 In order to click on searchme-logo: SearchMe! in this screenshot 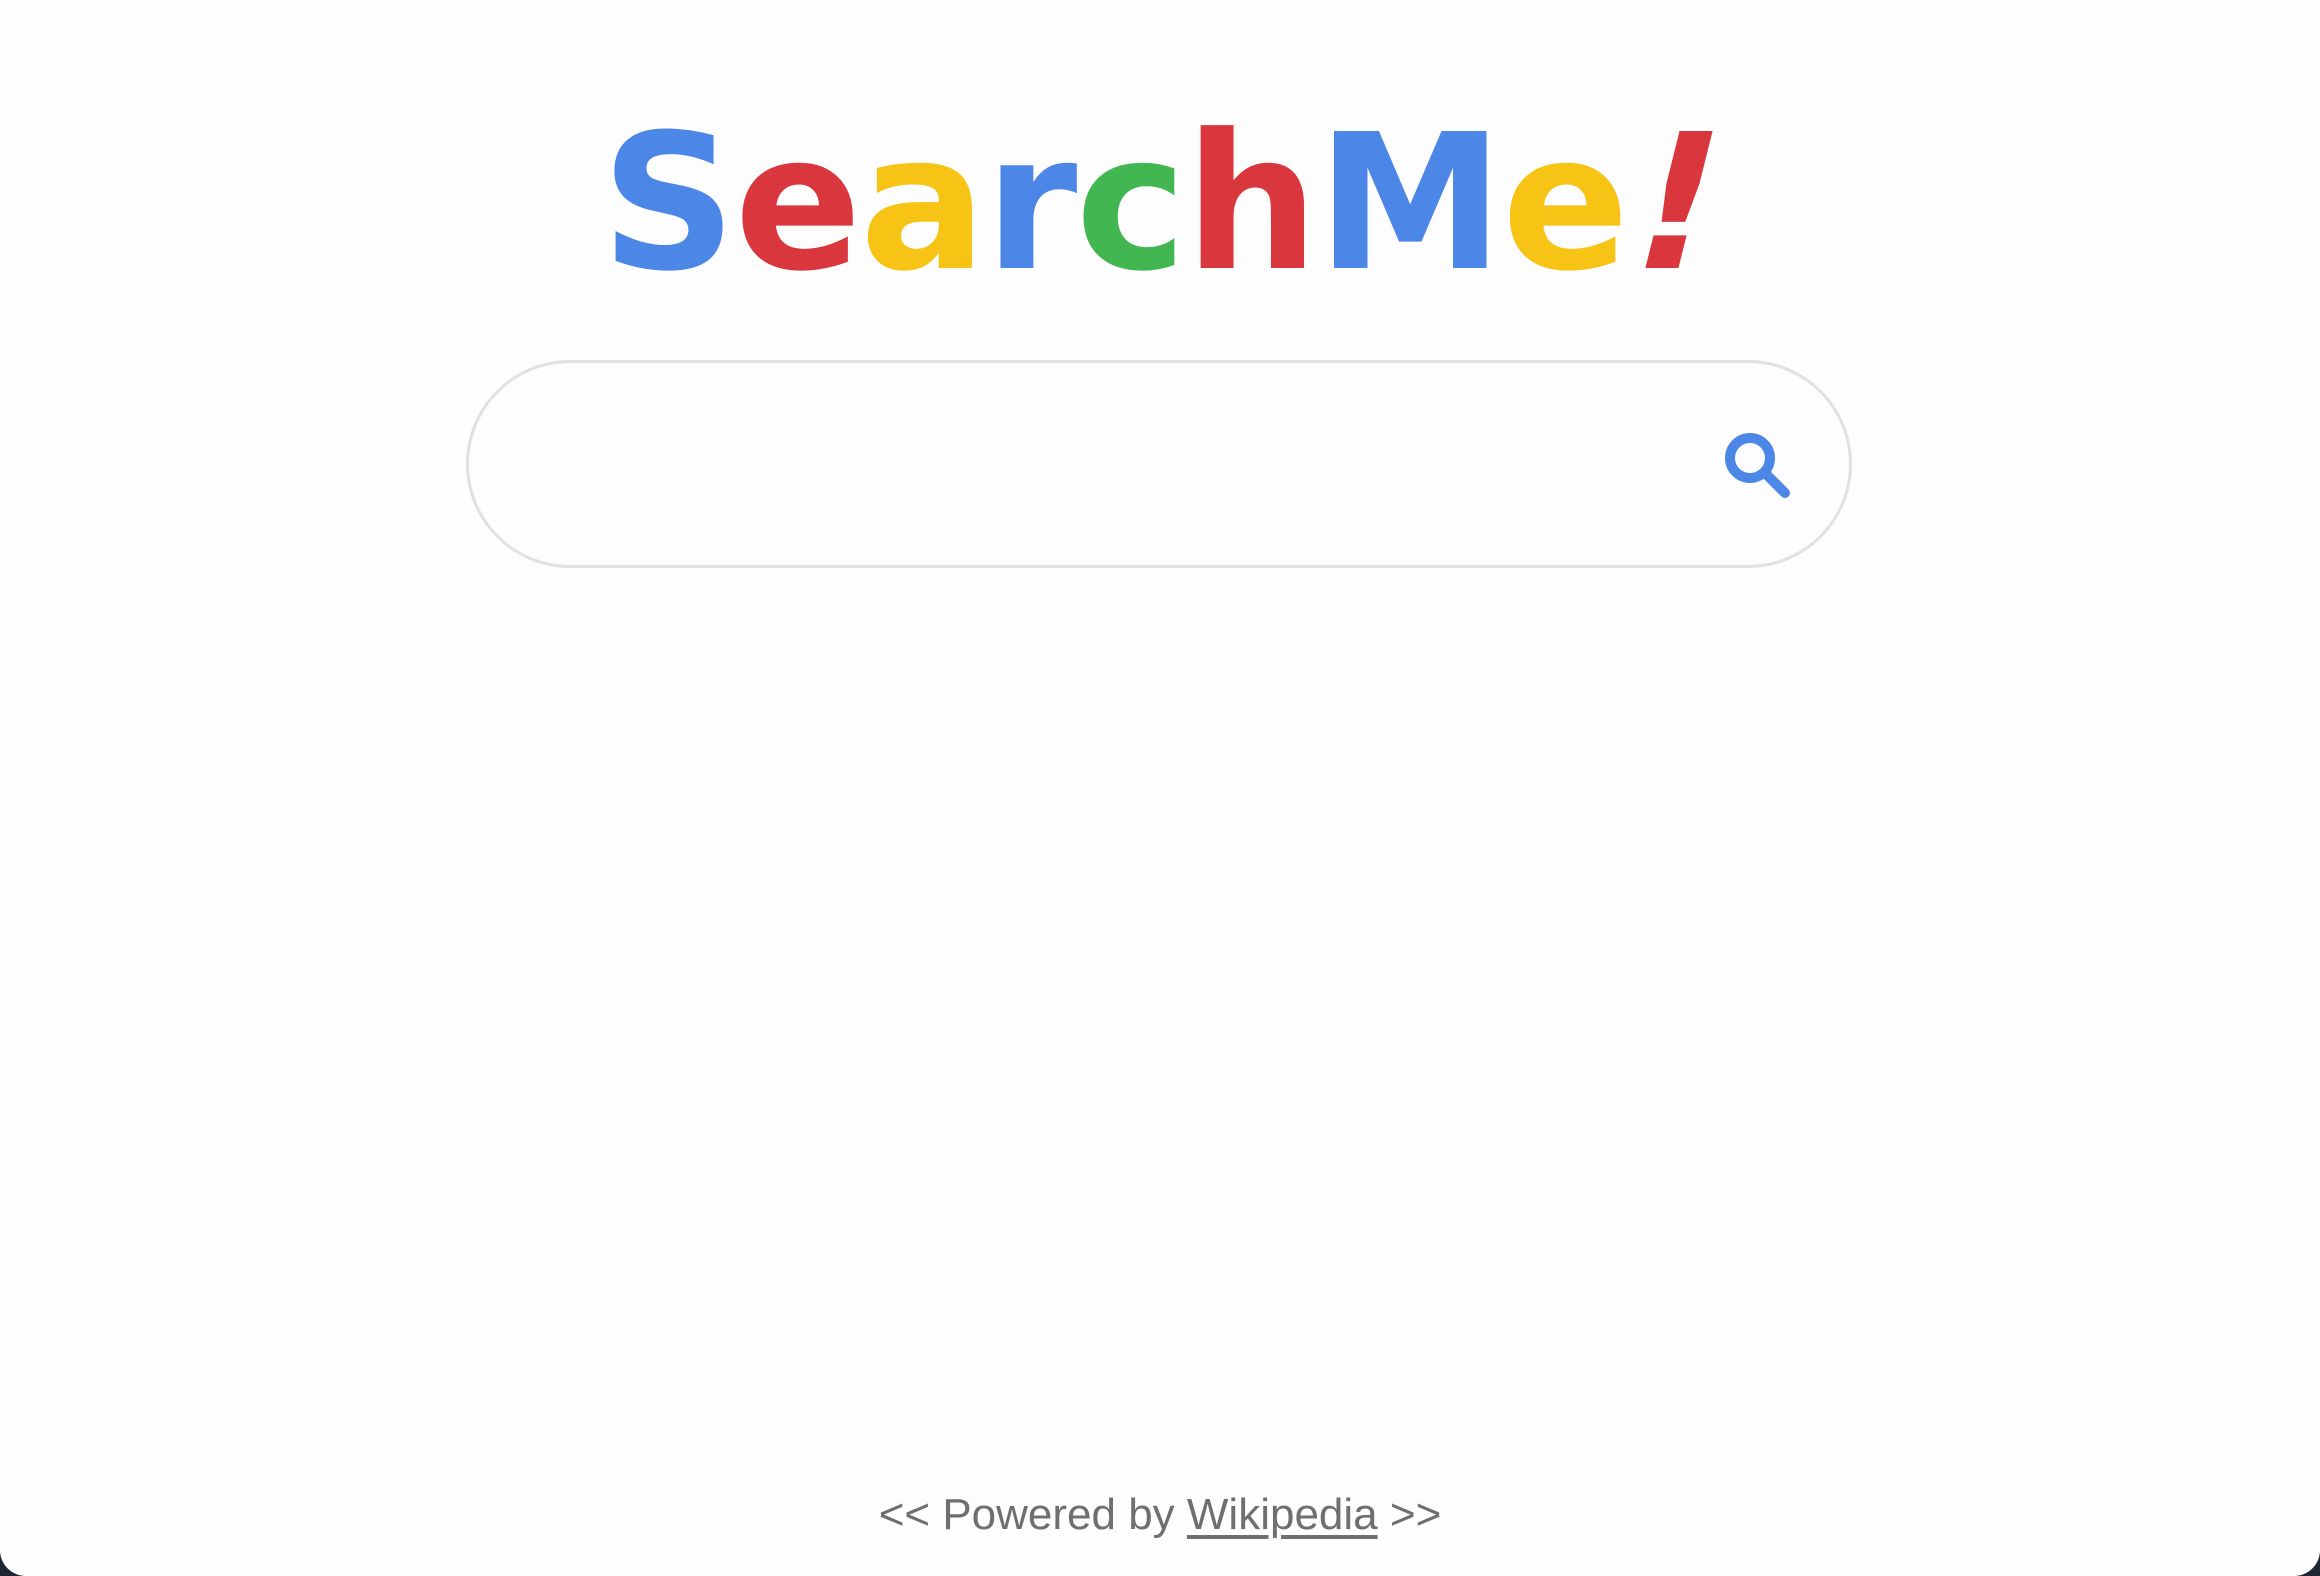, I will do `click(1160, 203)`.